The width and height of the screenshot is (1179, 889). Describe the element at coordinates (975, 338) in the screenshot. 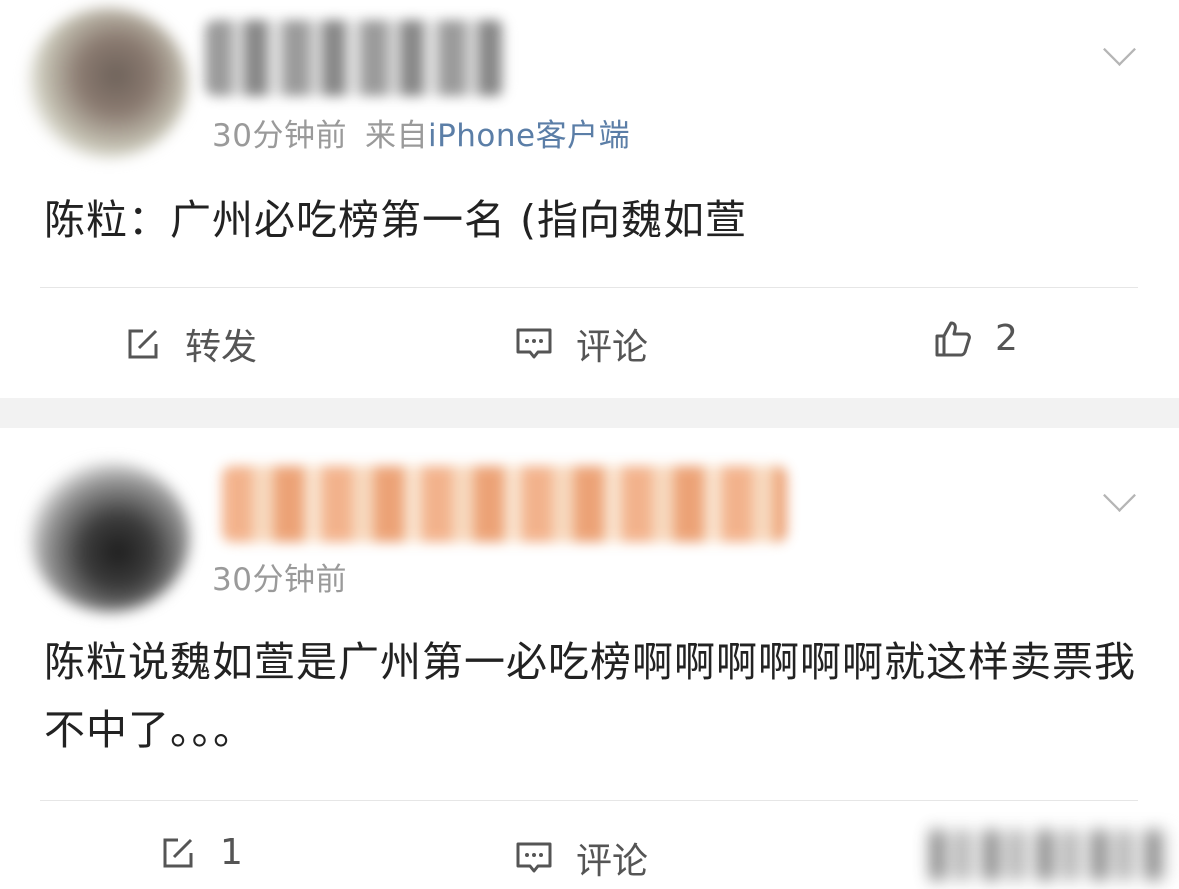

I see `like-button: 2` at that location.